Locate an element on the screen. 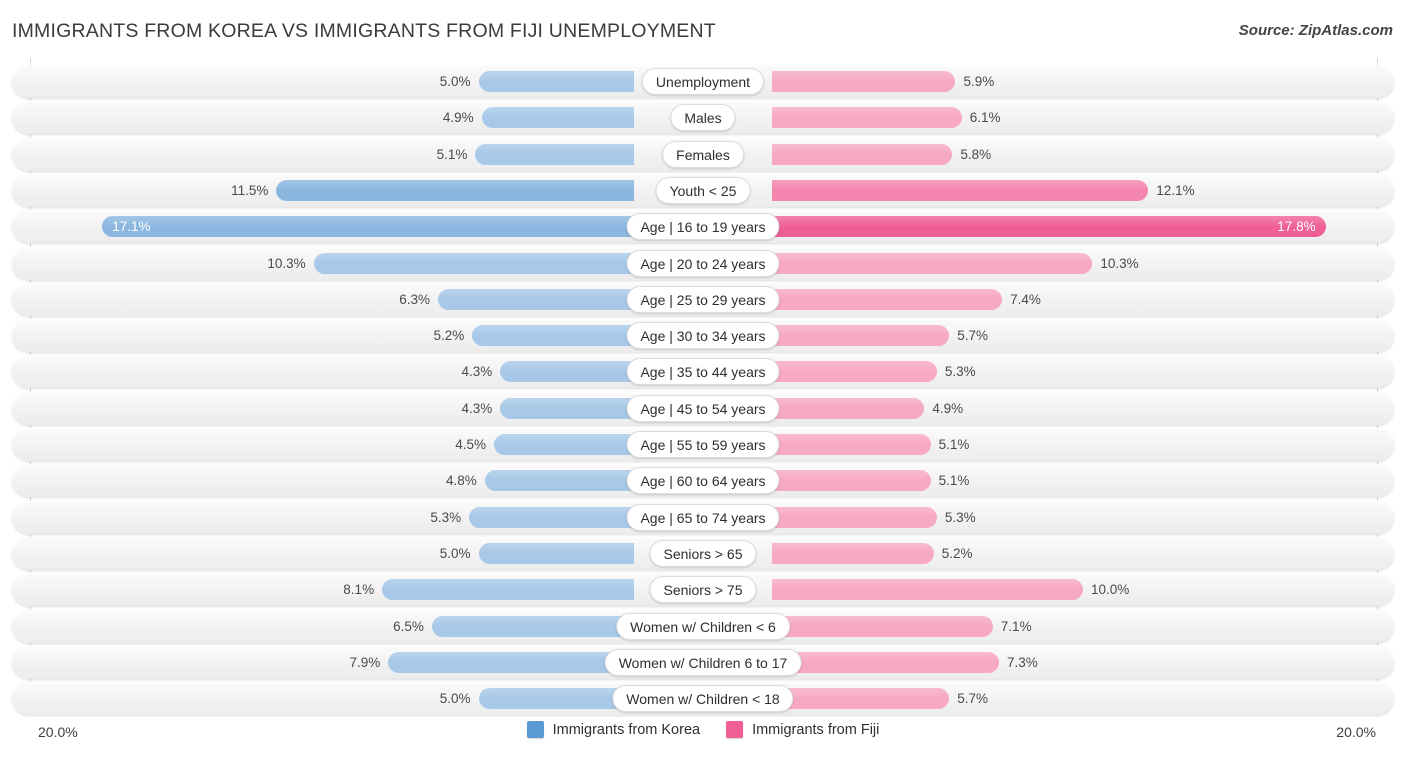 The height and width of the screenshot is (757, 1406). chart-row-inner: 5.0% 5.9% Unemployment is located at coordinates (703, 81).